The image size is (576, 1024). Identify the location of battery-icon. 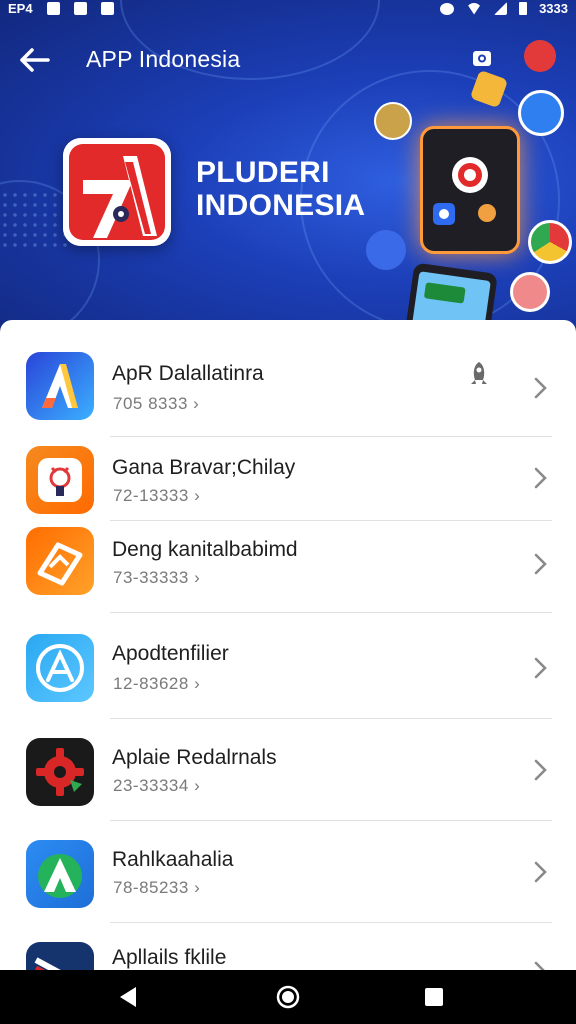
(523, 8).